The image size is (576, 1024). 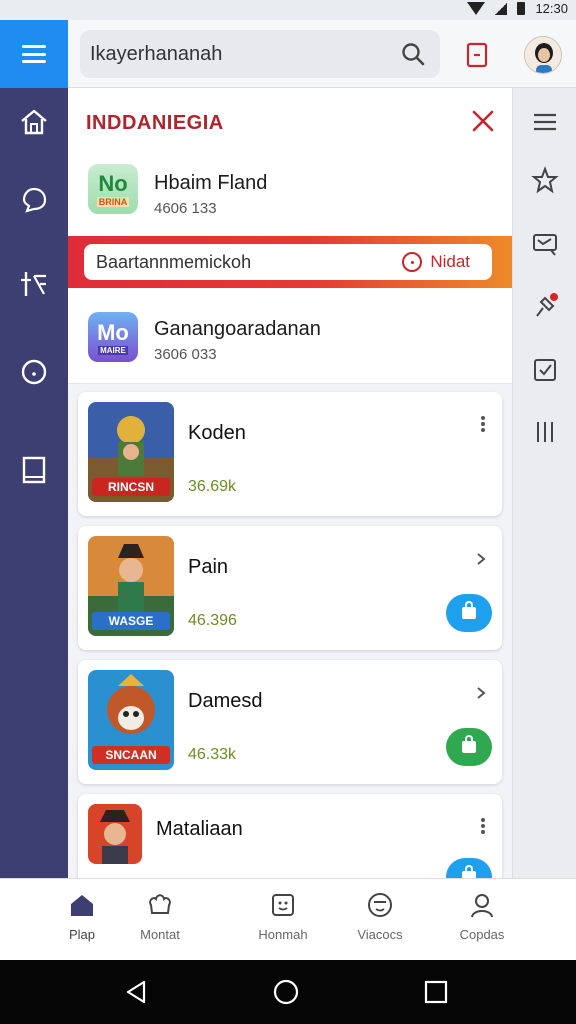 I want to click on close-icon, so click(x=483, y=121).